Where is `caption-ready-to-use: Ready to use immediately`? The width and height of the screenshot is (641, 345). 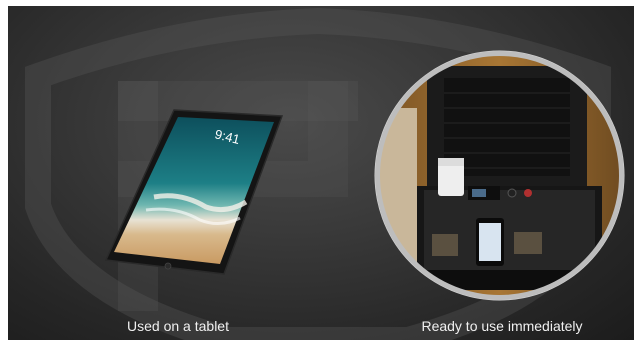
caption-ready-to-use: Ready to use immediately is located at coordinates (502, 326).